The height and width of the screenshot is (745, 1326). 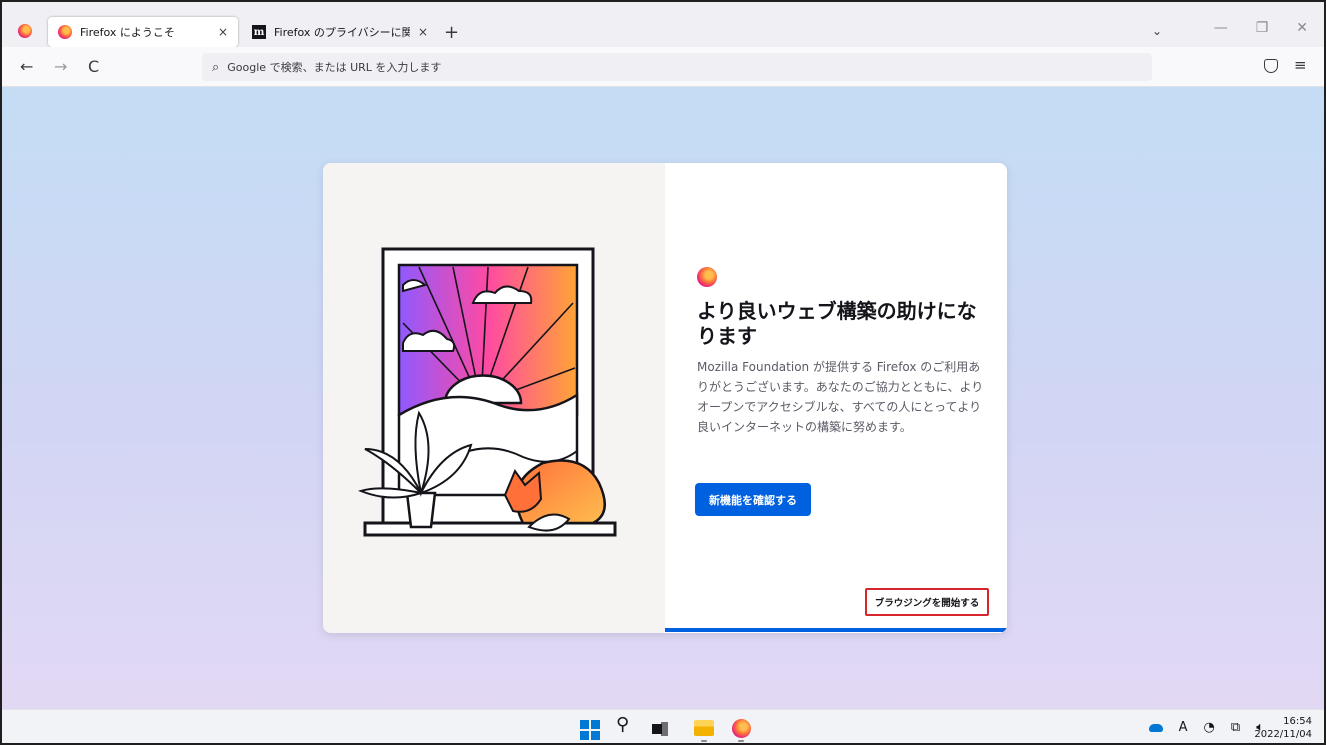 What do you see at coordinates (1209, 727) in the screenshot?
I see `focus-clock-icon: ◔` at bounding box center [1209, 727].